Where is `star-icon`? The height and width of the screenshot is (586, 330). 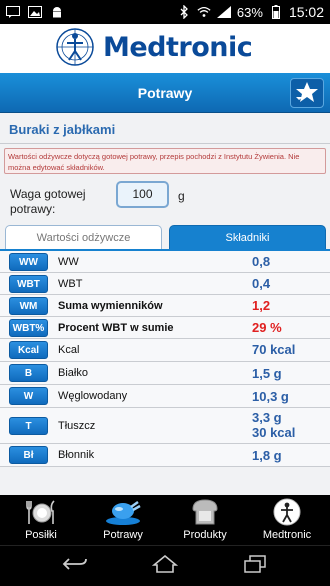 star-icon is located at coordinates (307, 93).